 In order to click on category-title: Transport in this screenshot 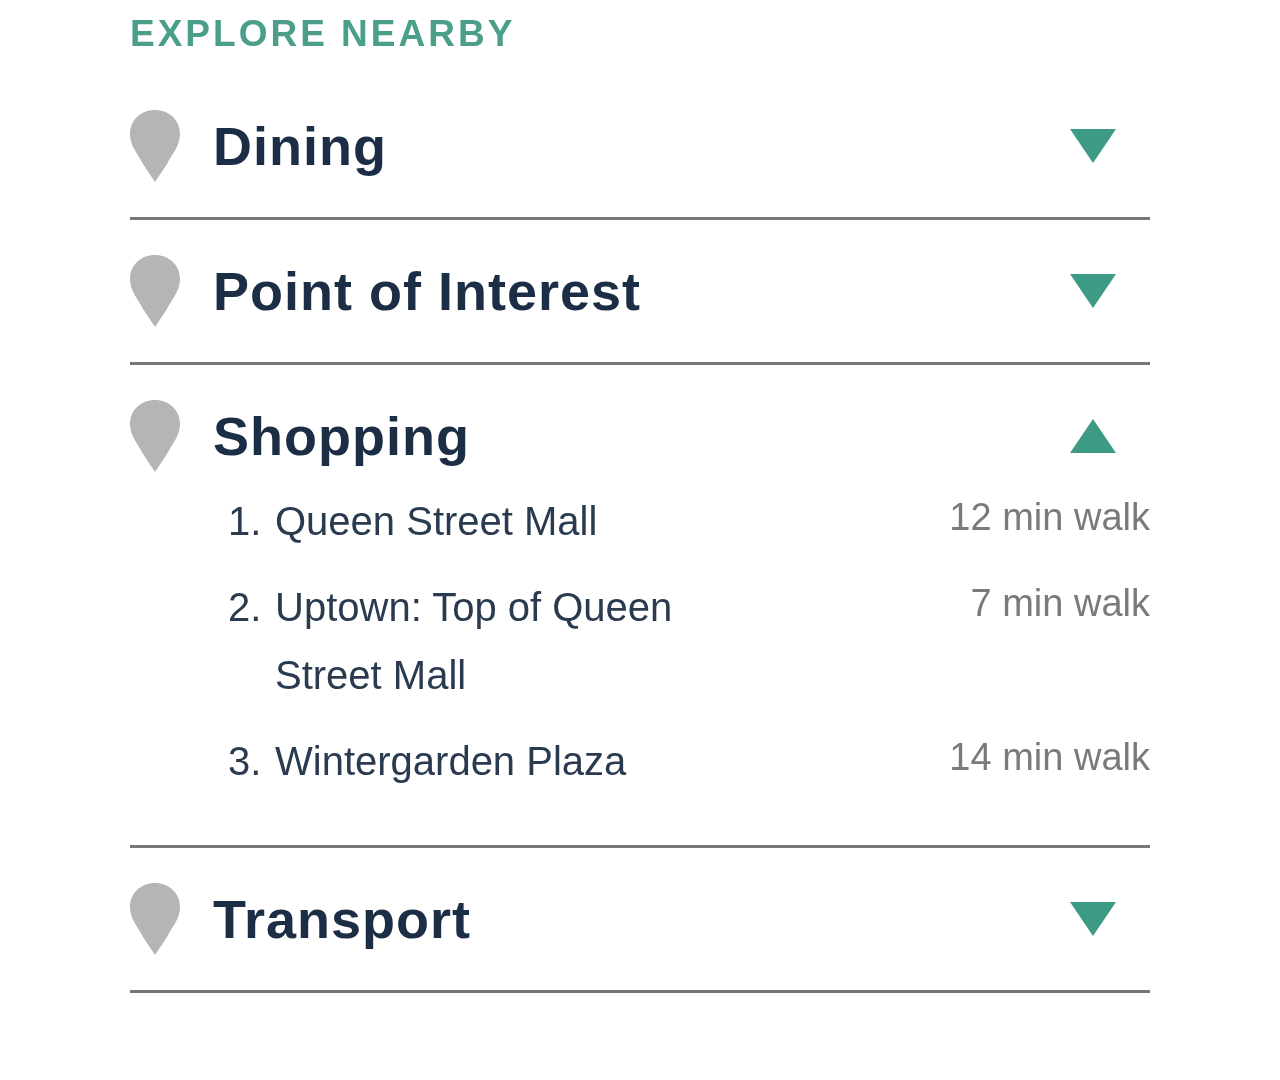, I will do `click(342, 919)`.